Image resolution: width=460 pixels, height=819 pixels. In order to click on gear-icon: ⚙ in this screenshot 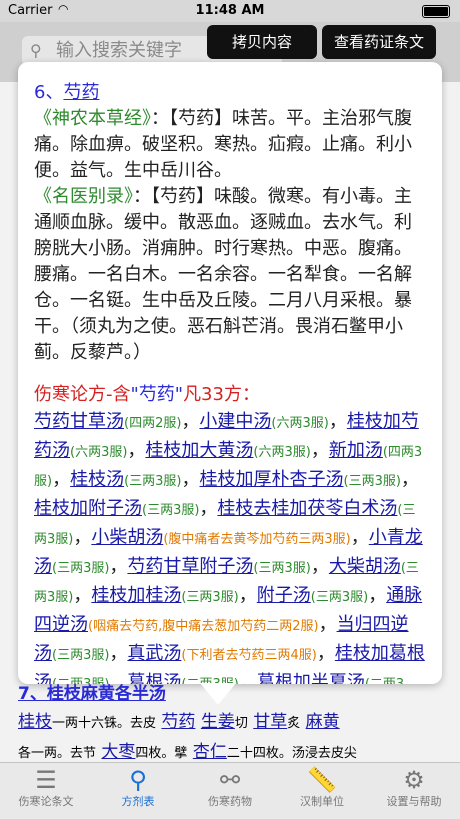, I will do `click(414, 780)`.